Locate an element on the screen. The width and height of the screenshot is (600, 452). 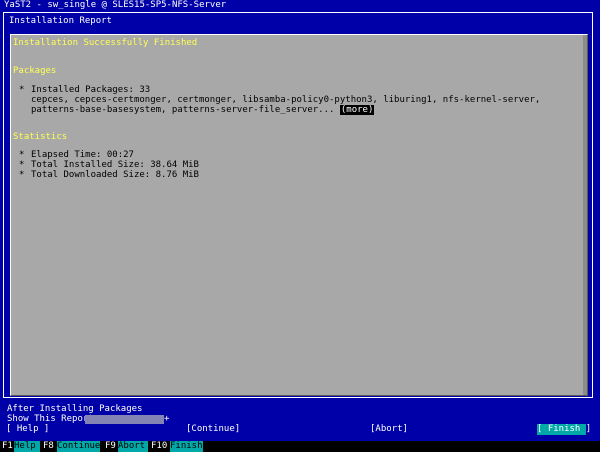
total-downloaded-size: Total Downloaded Size: 8.76 MiB is located at coordinates (115, 175).